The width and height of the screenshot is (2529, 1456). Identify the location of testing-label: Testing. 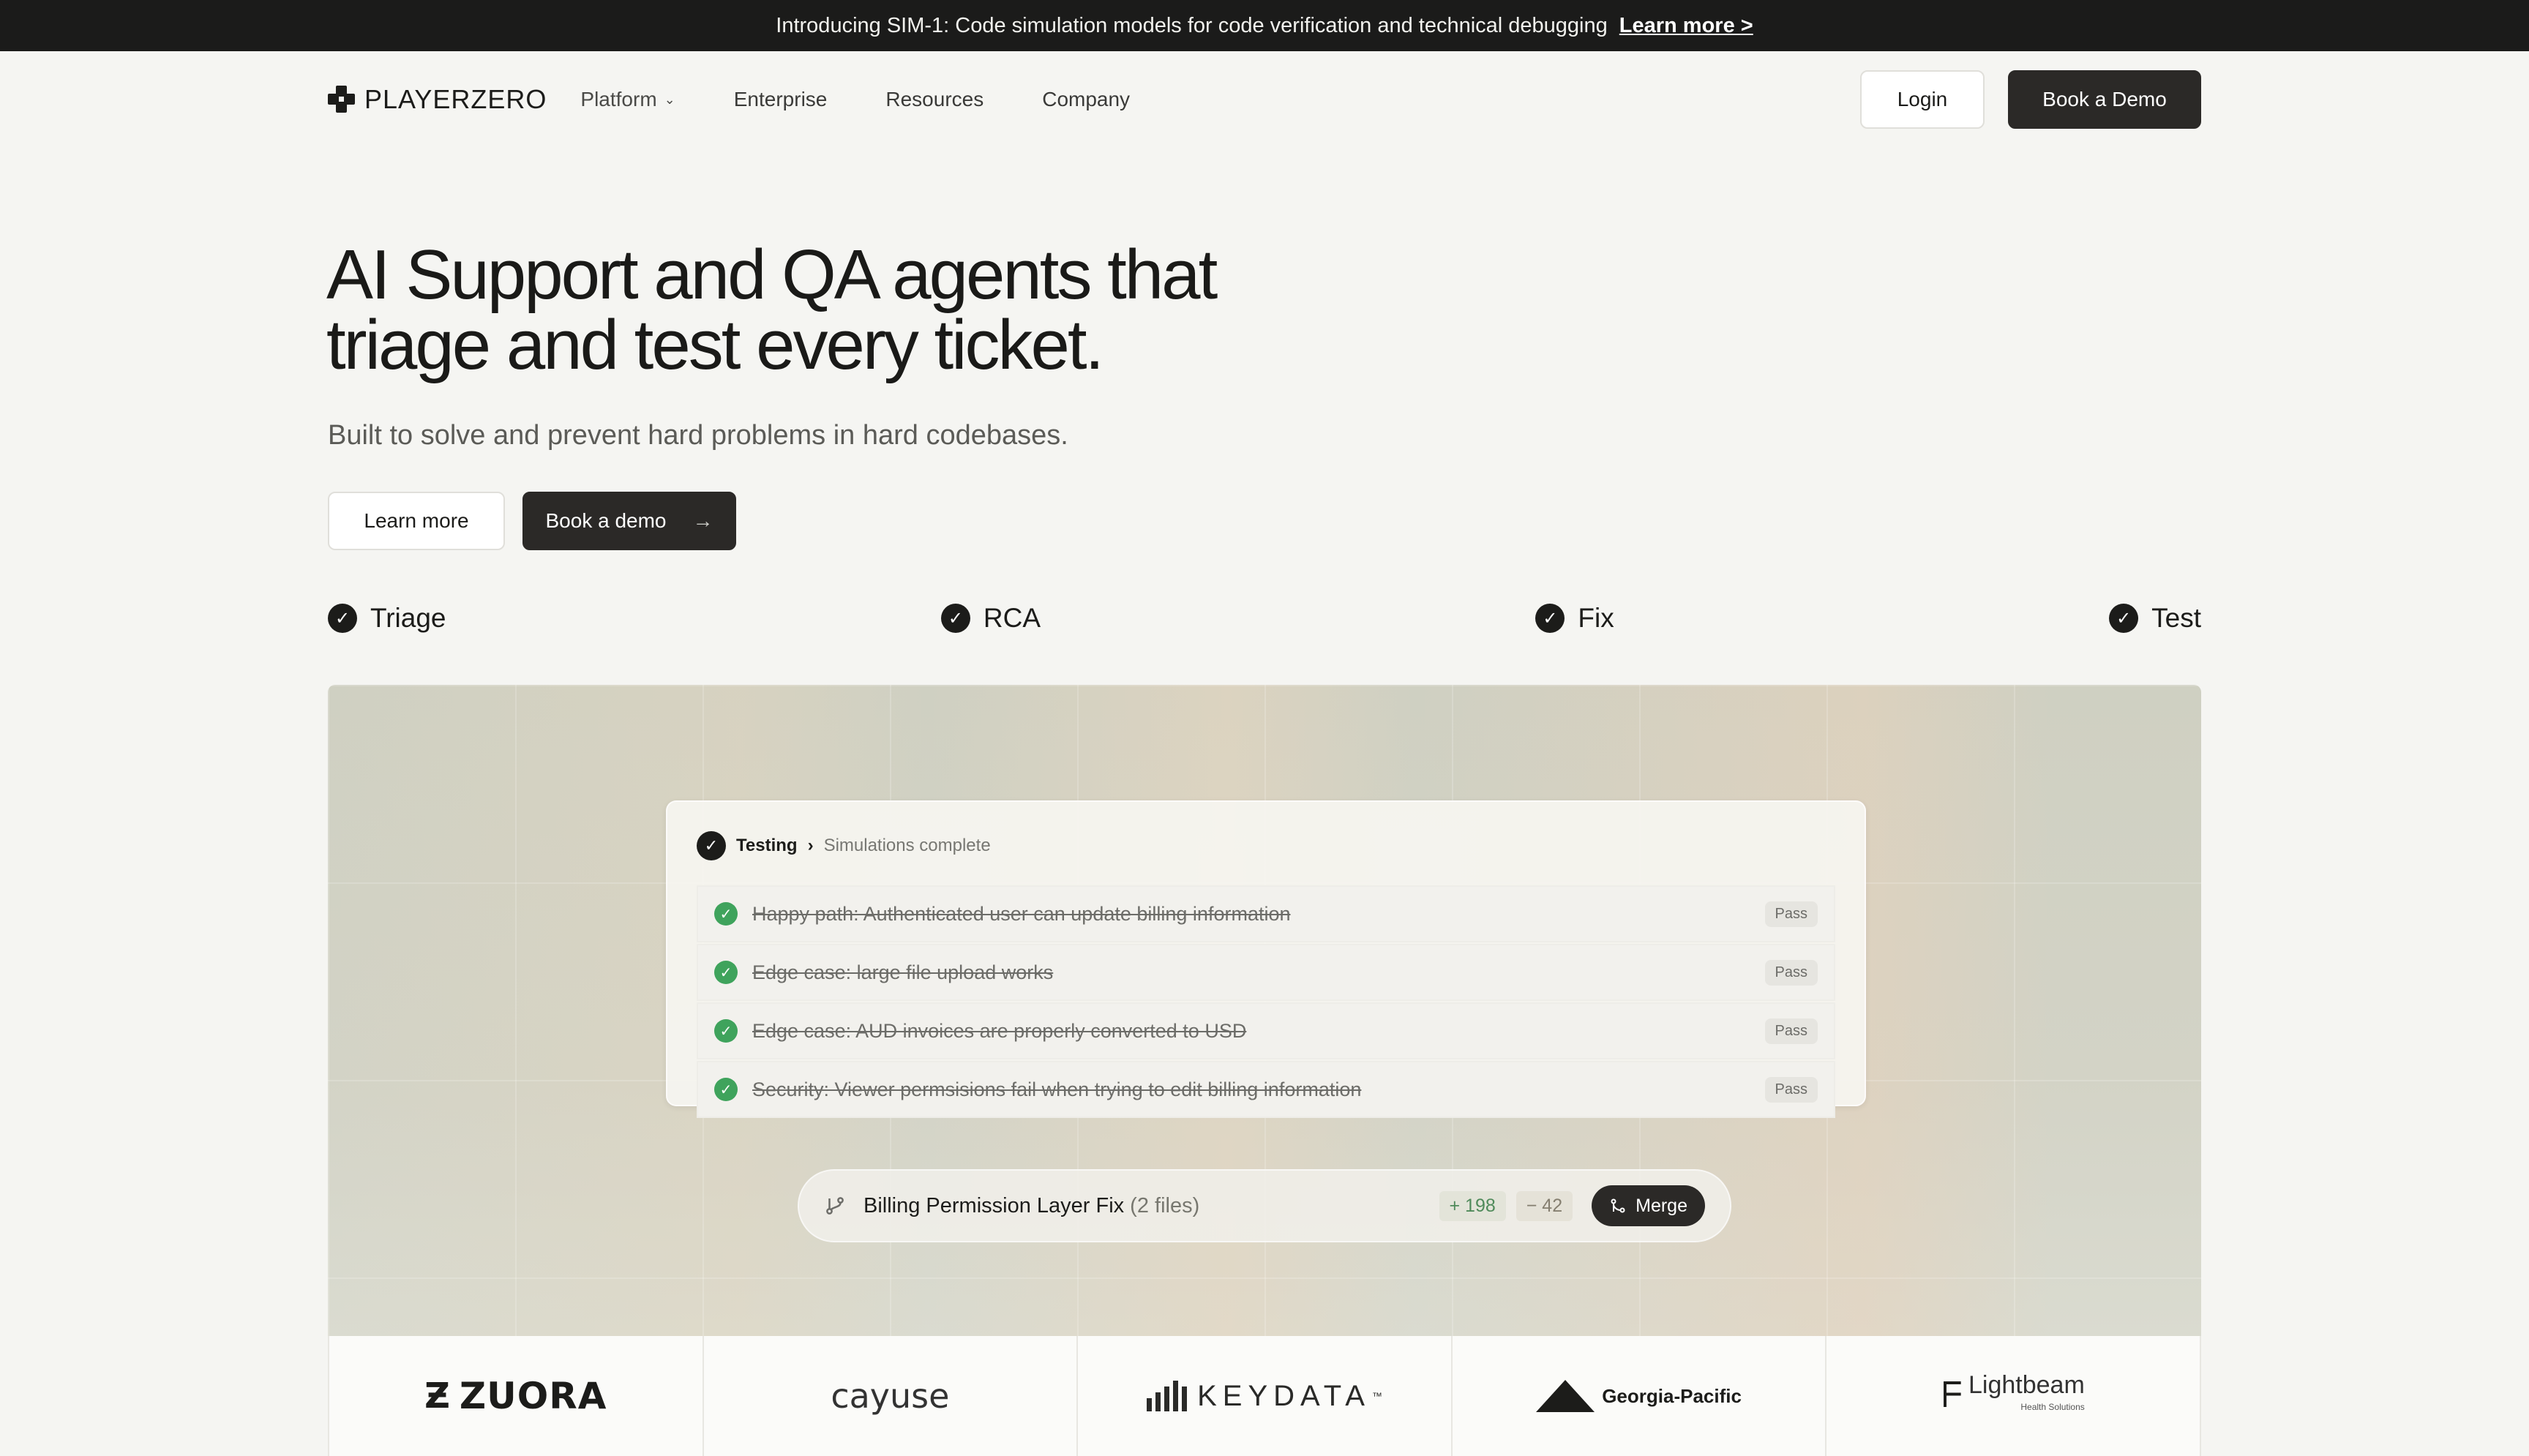
(767, 845).